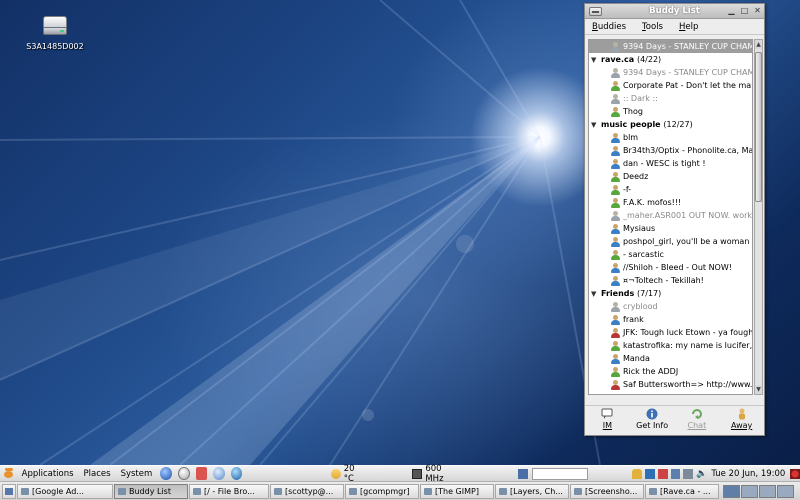 The height and width of the screenshot is (500, 800). Describe the element at coordinates (670, 254) in the screenshot. I see `buddy-row: - sarcastic` at that location.